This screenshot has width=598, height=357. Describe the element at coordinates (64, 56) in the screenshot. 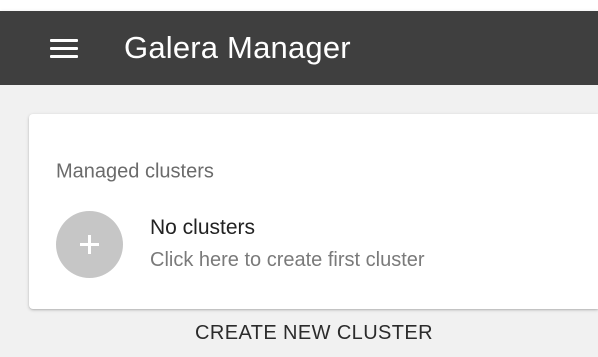

I see `menu-bar-bottom` at that location.